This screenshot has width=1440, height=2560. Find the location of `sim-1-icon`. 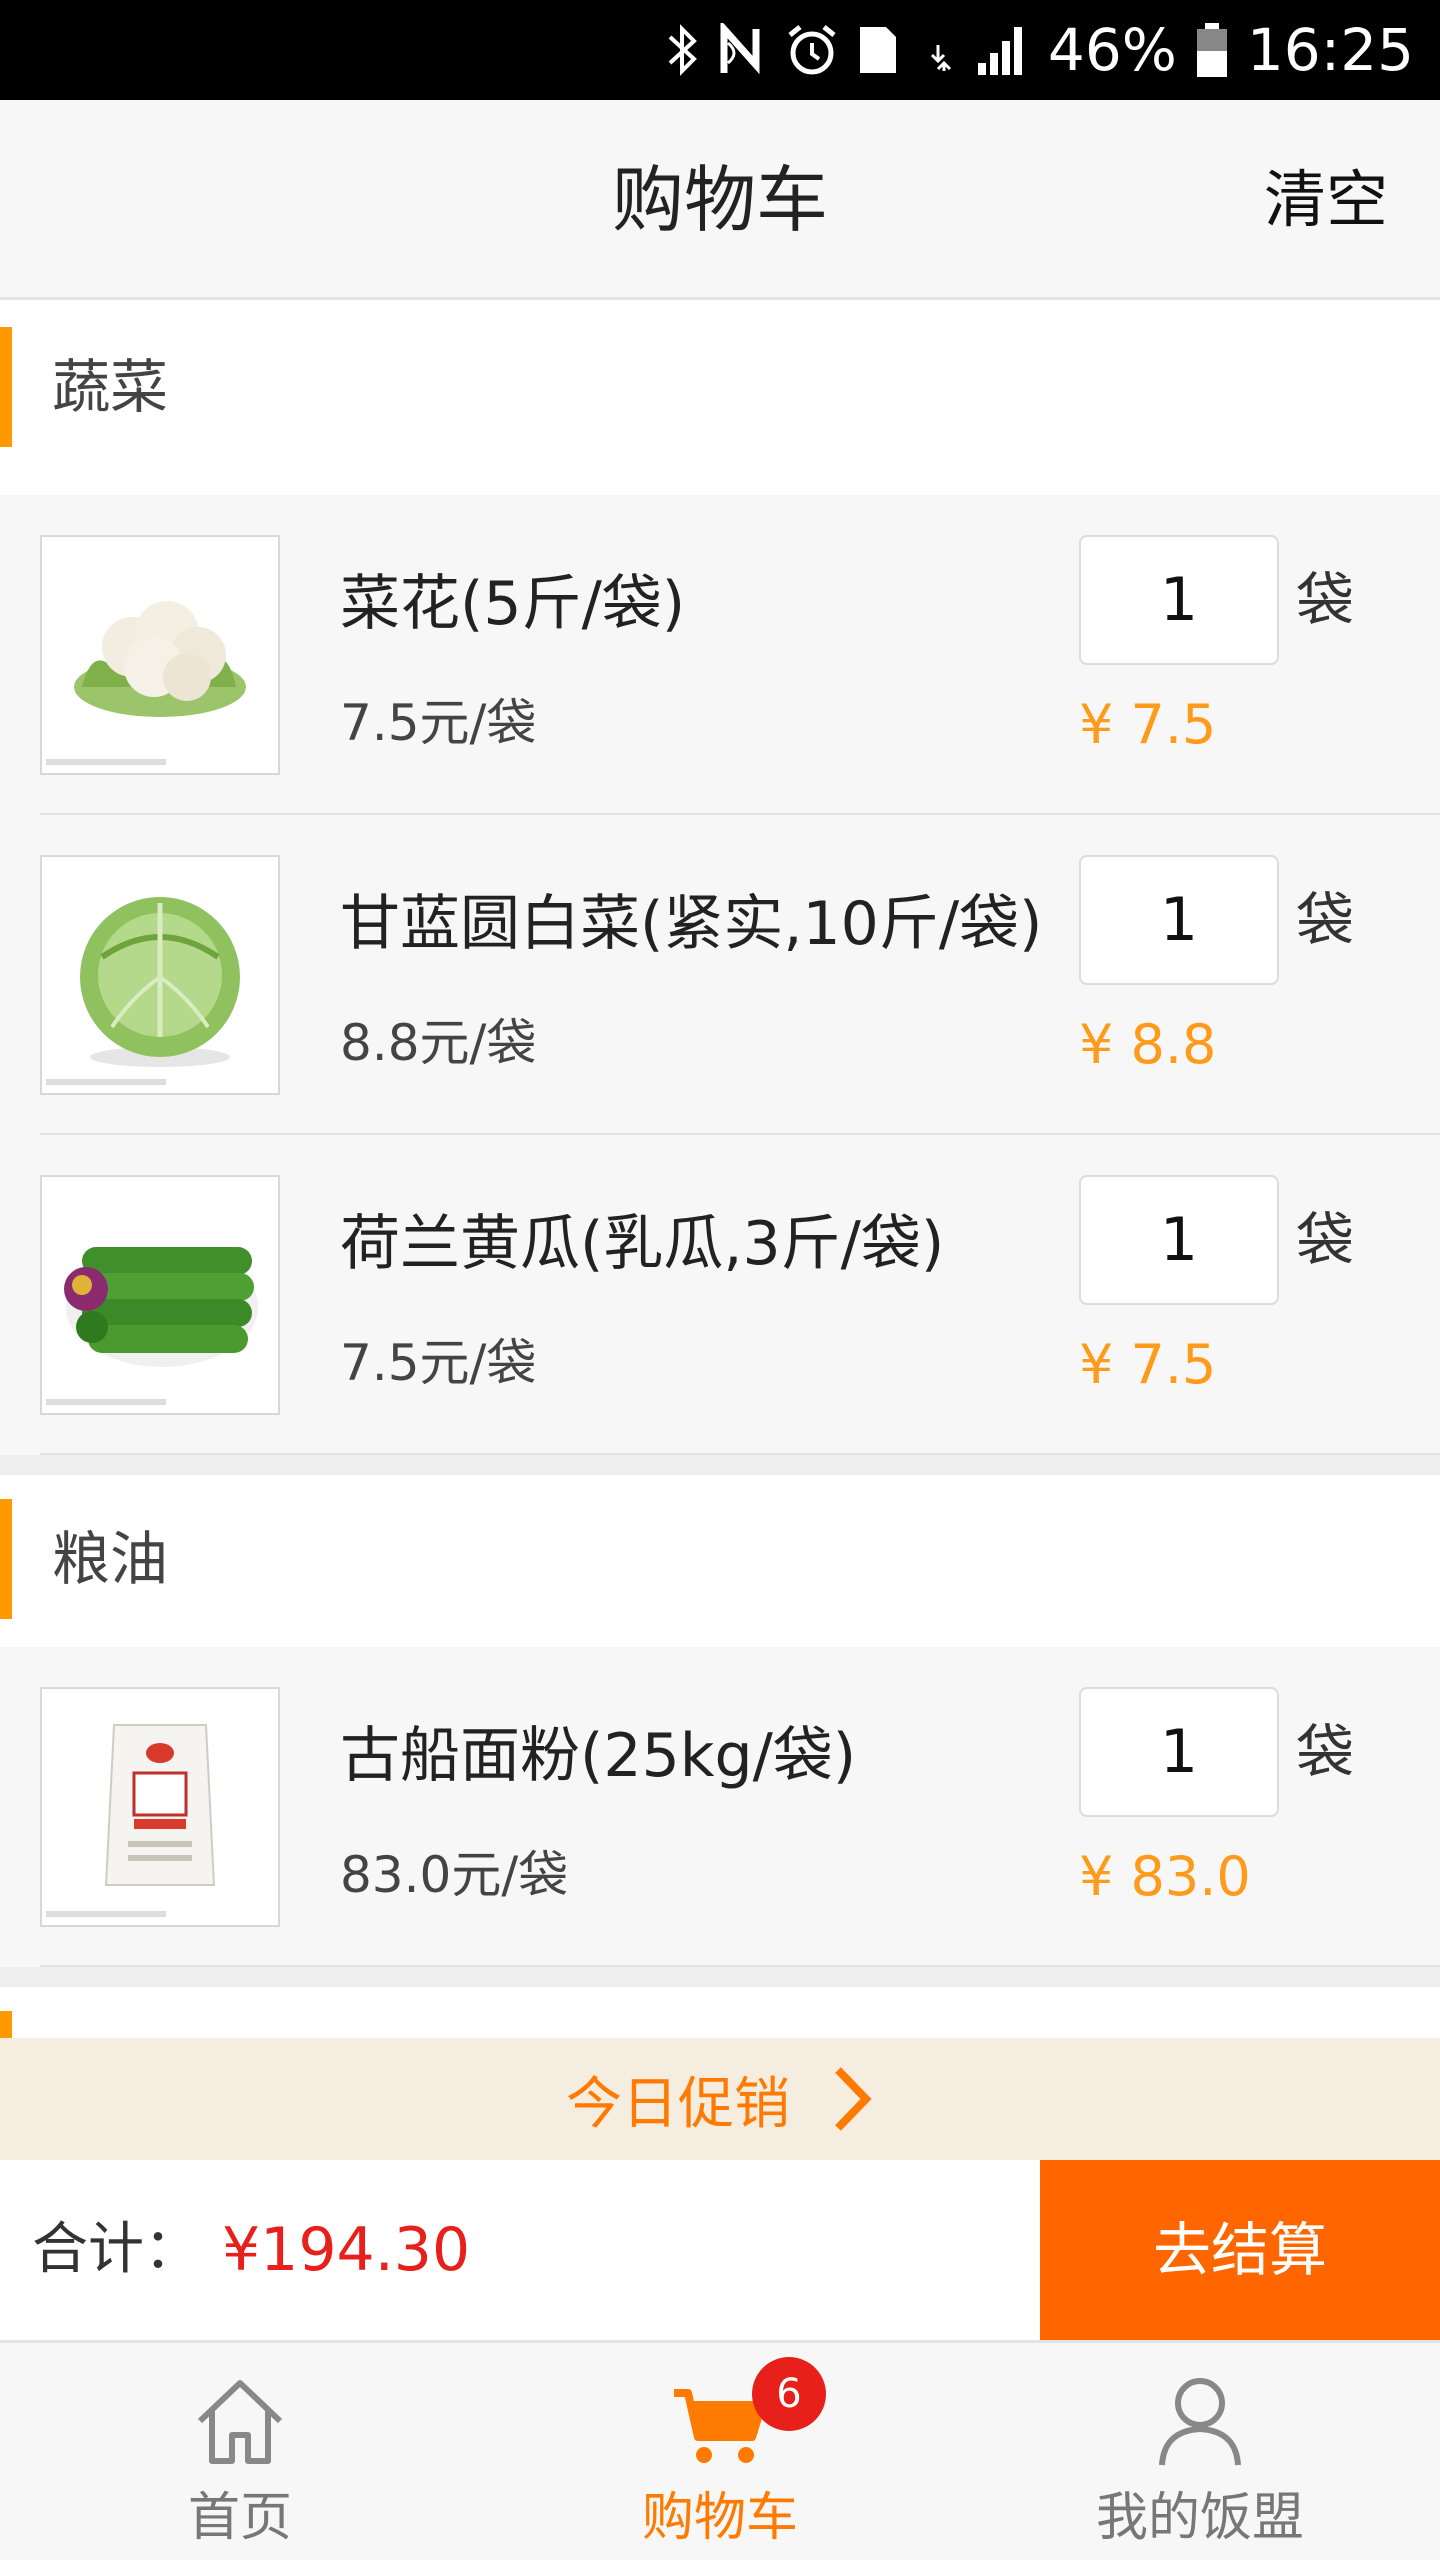

sim-1-icon is located at coordinates (878, 50).